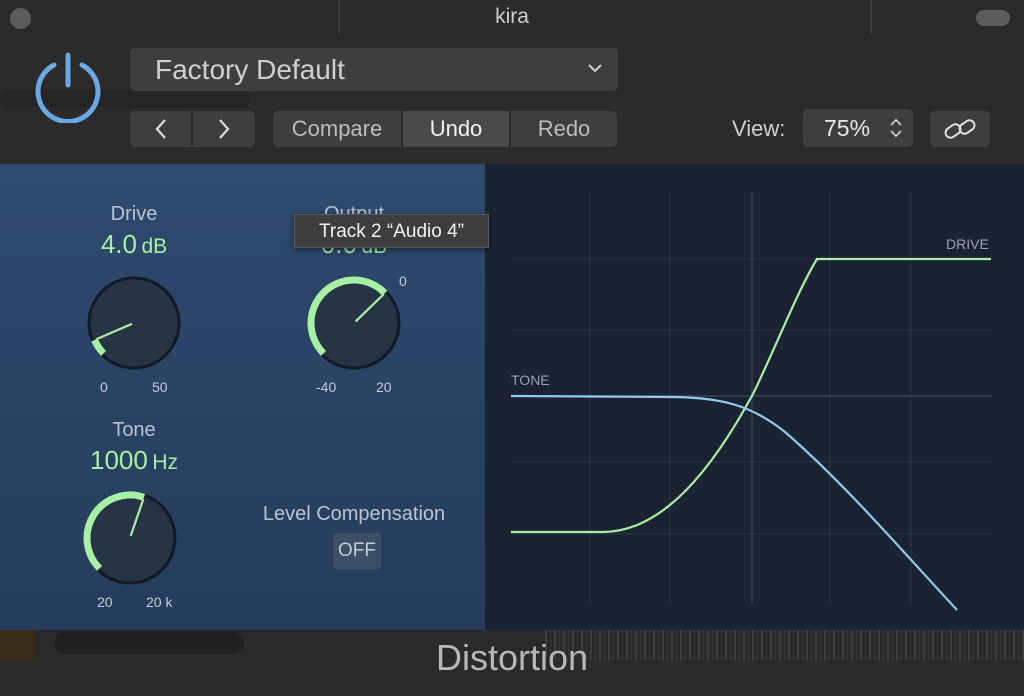 The height and width of the screenshot is (696, 1024). What do you see at coordinates (512, 657) in the screenshot?
I see `plugin-name: Distortion` at bounding box center [512, 657].